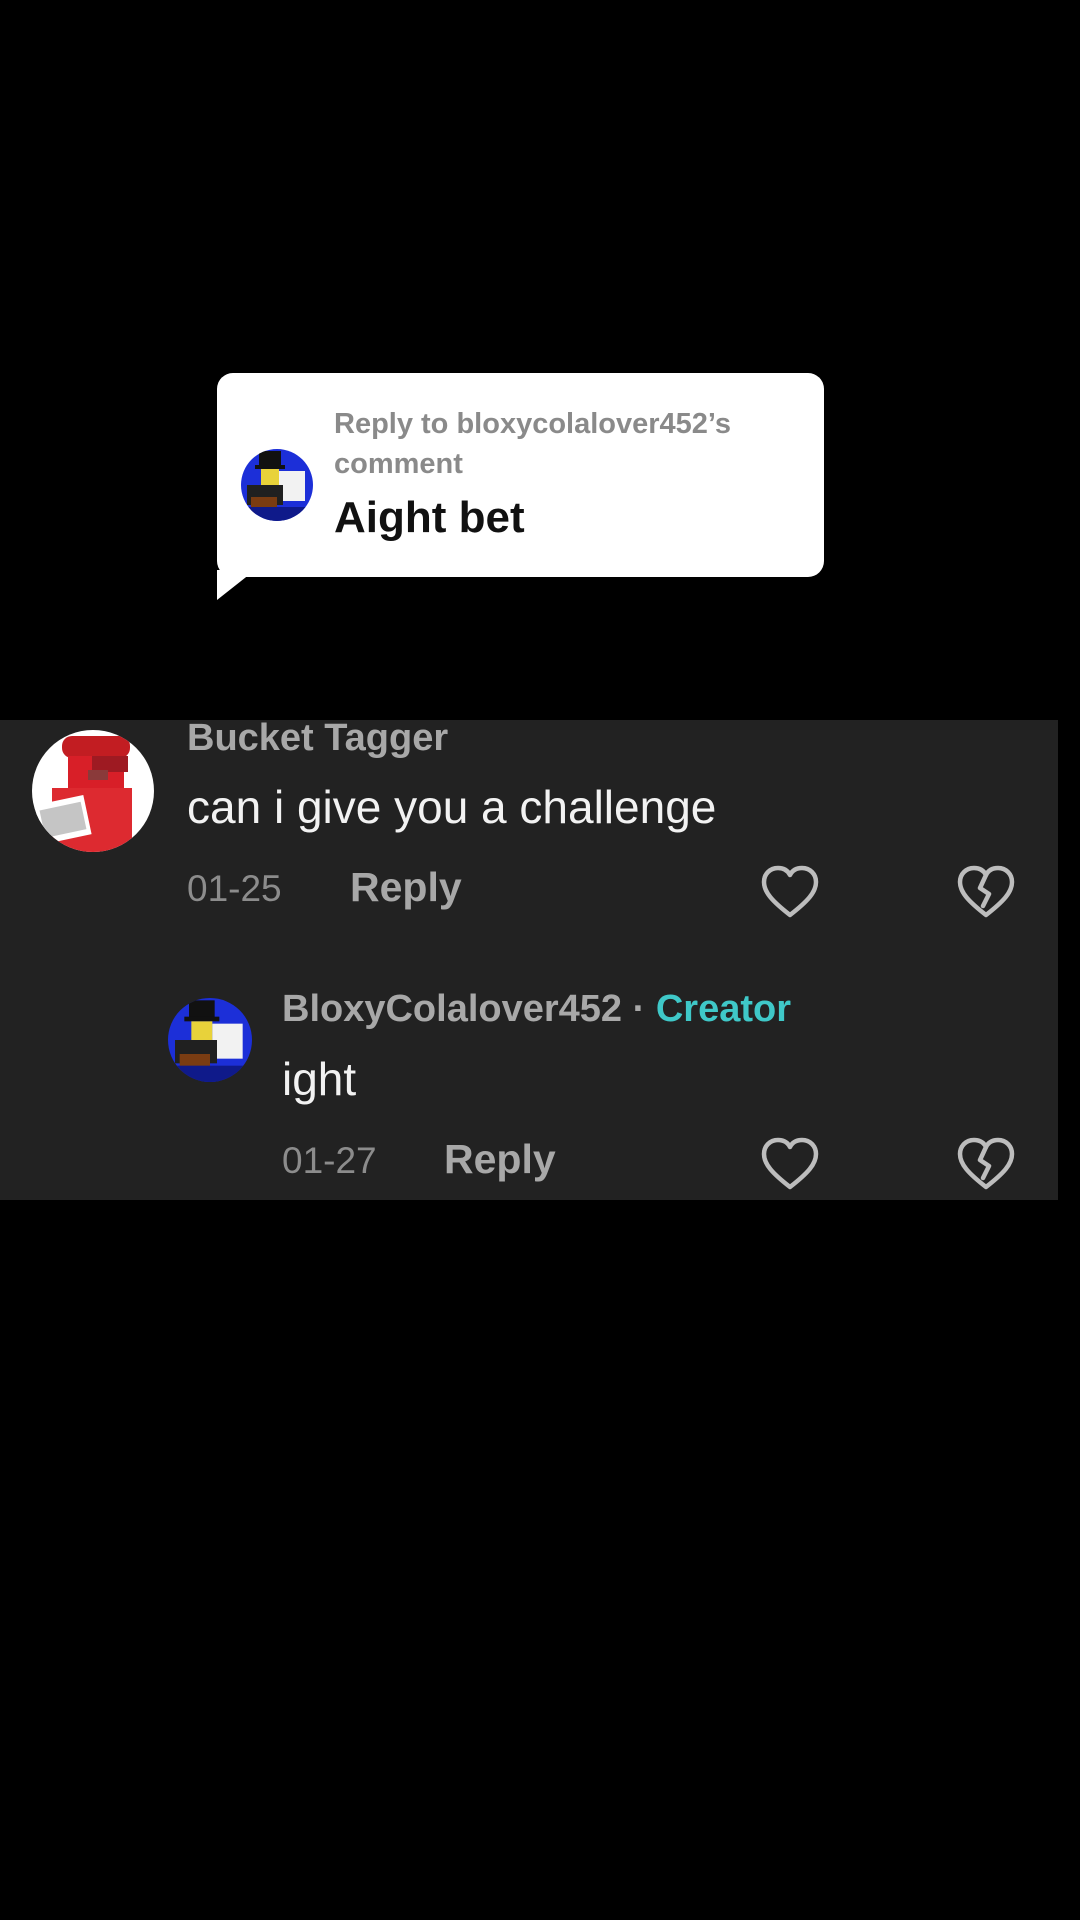 This screenshot has height=1920, width=1080. I want to click on reply-card-avatar, so click(277, 485).